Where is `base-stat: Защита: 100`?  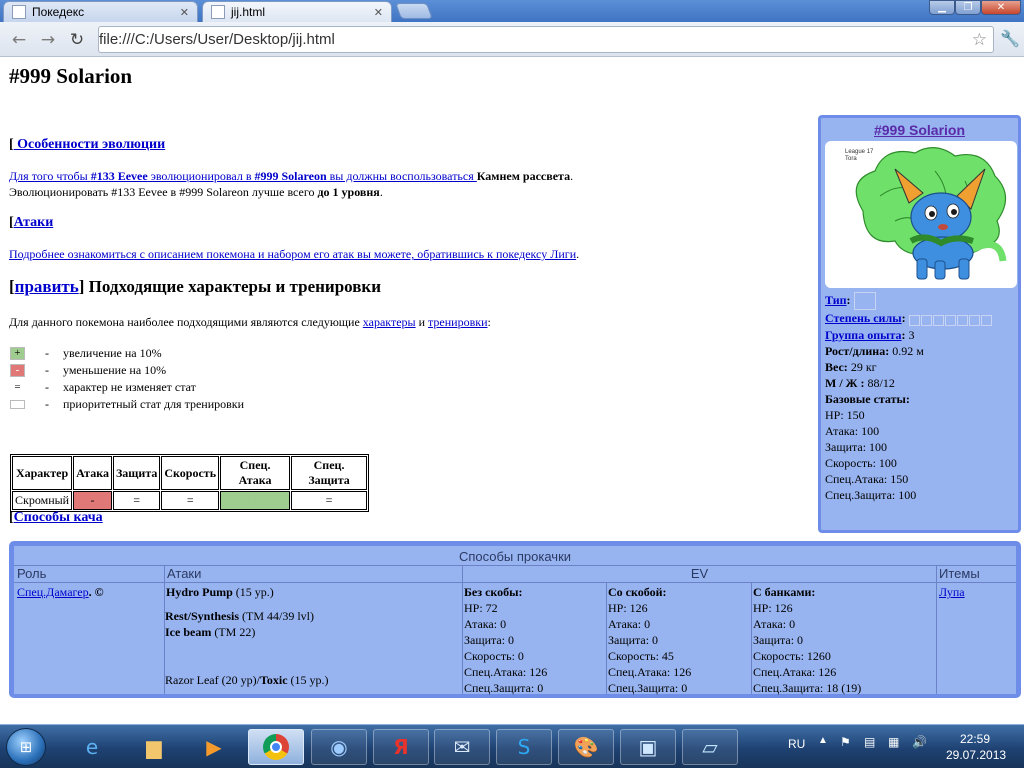 base-stat: Защита: 100 is located at coordinates (856, 447).